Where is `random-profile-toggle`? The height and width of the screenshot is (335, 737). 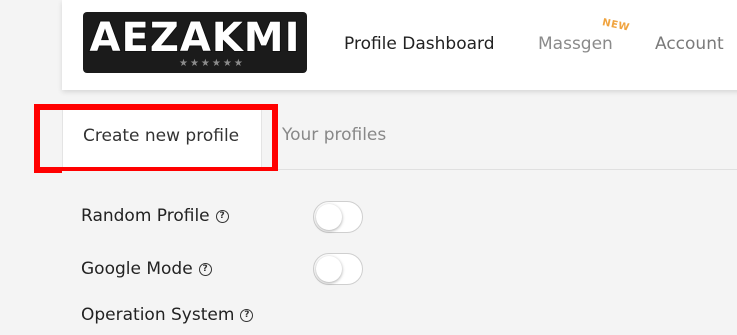 random-profile-toggle is located at coordinates (338, 217).